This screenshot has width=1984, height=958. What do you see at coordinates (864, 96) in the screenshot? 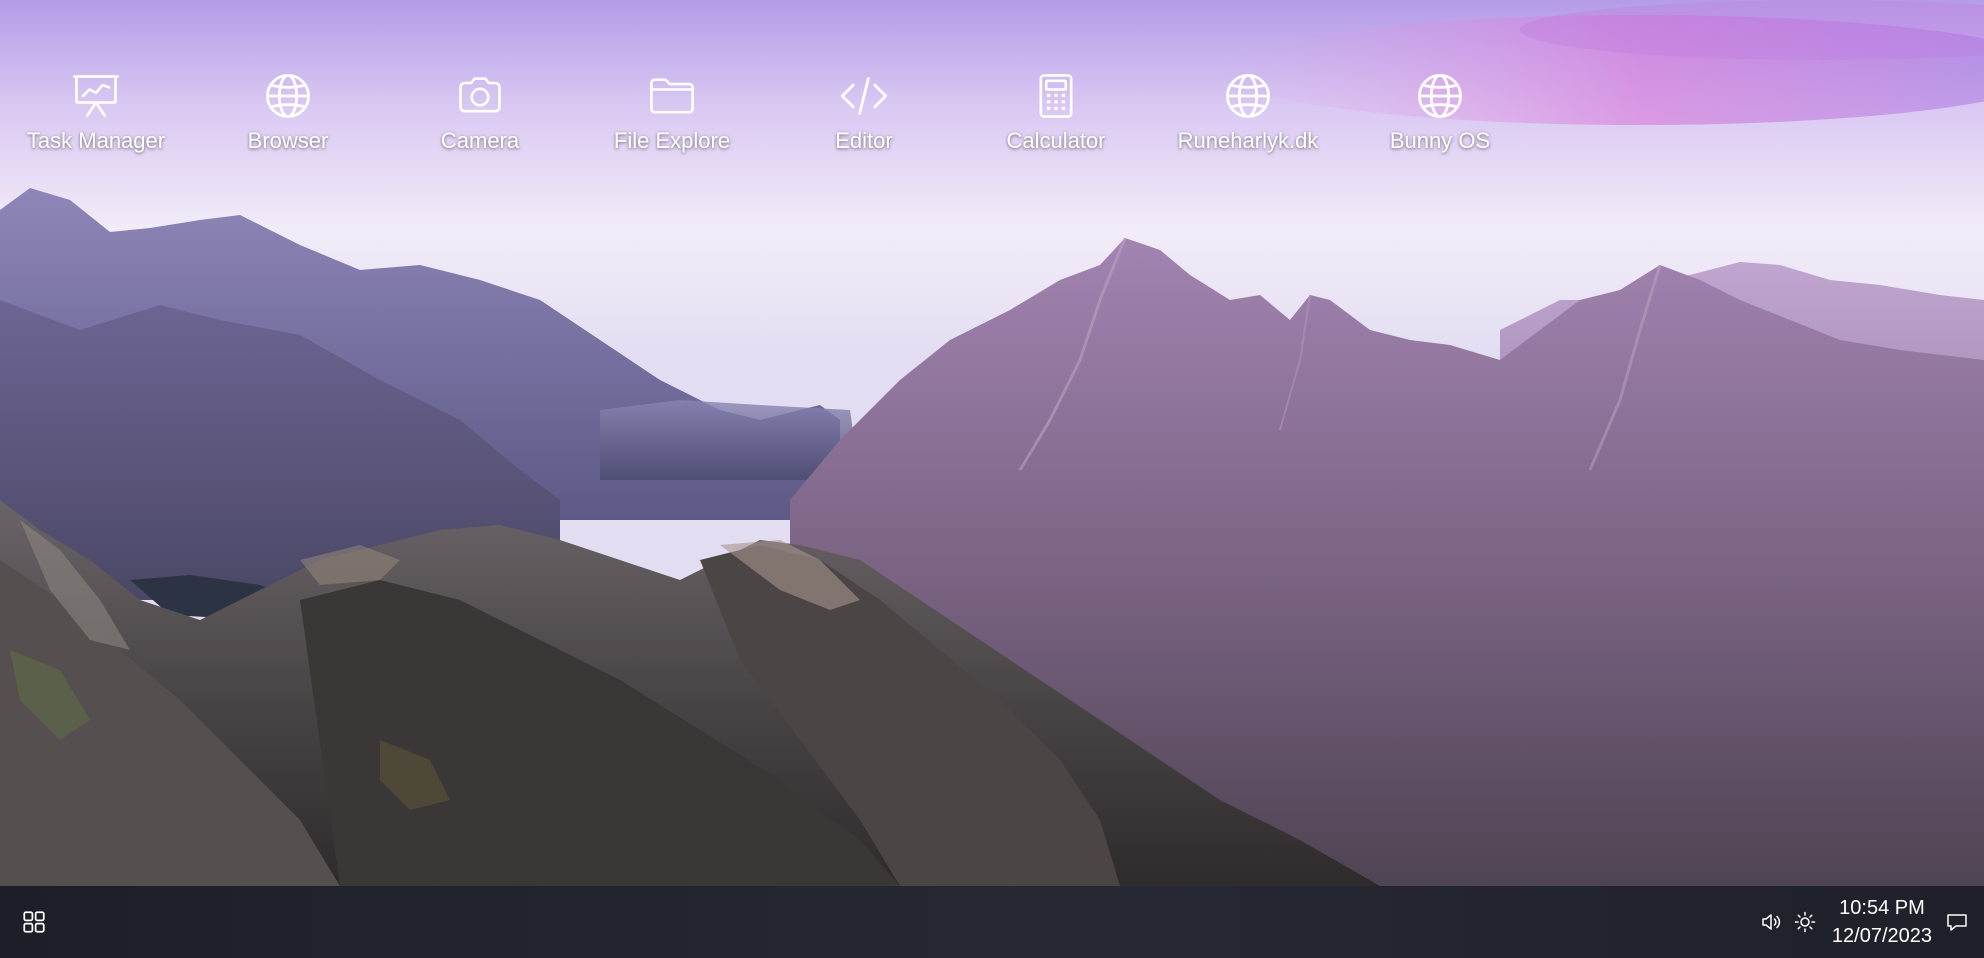
I see `code-icon` at bounding box center [864, 96].